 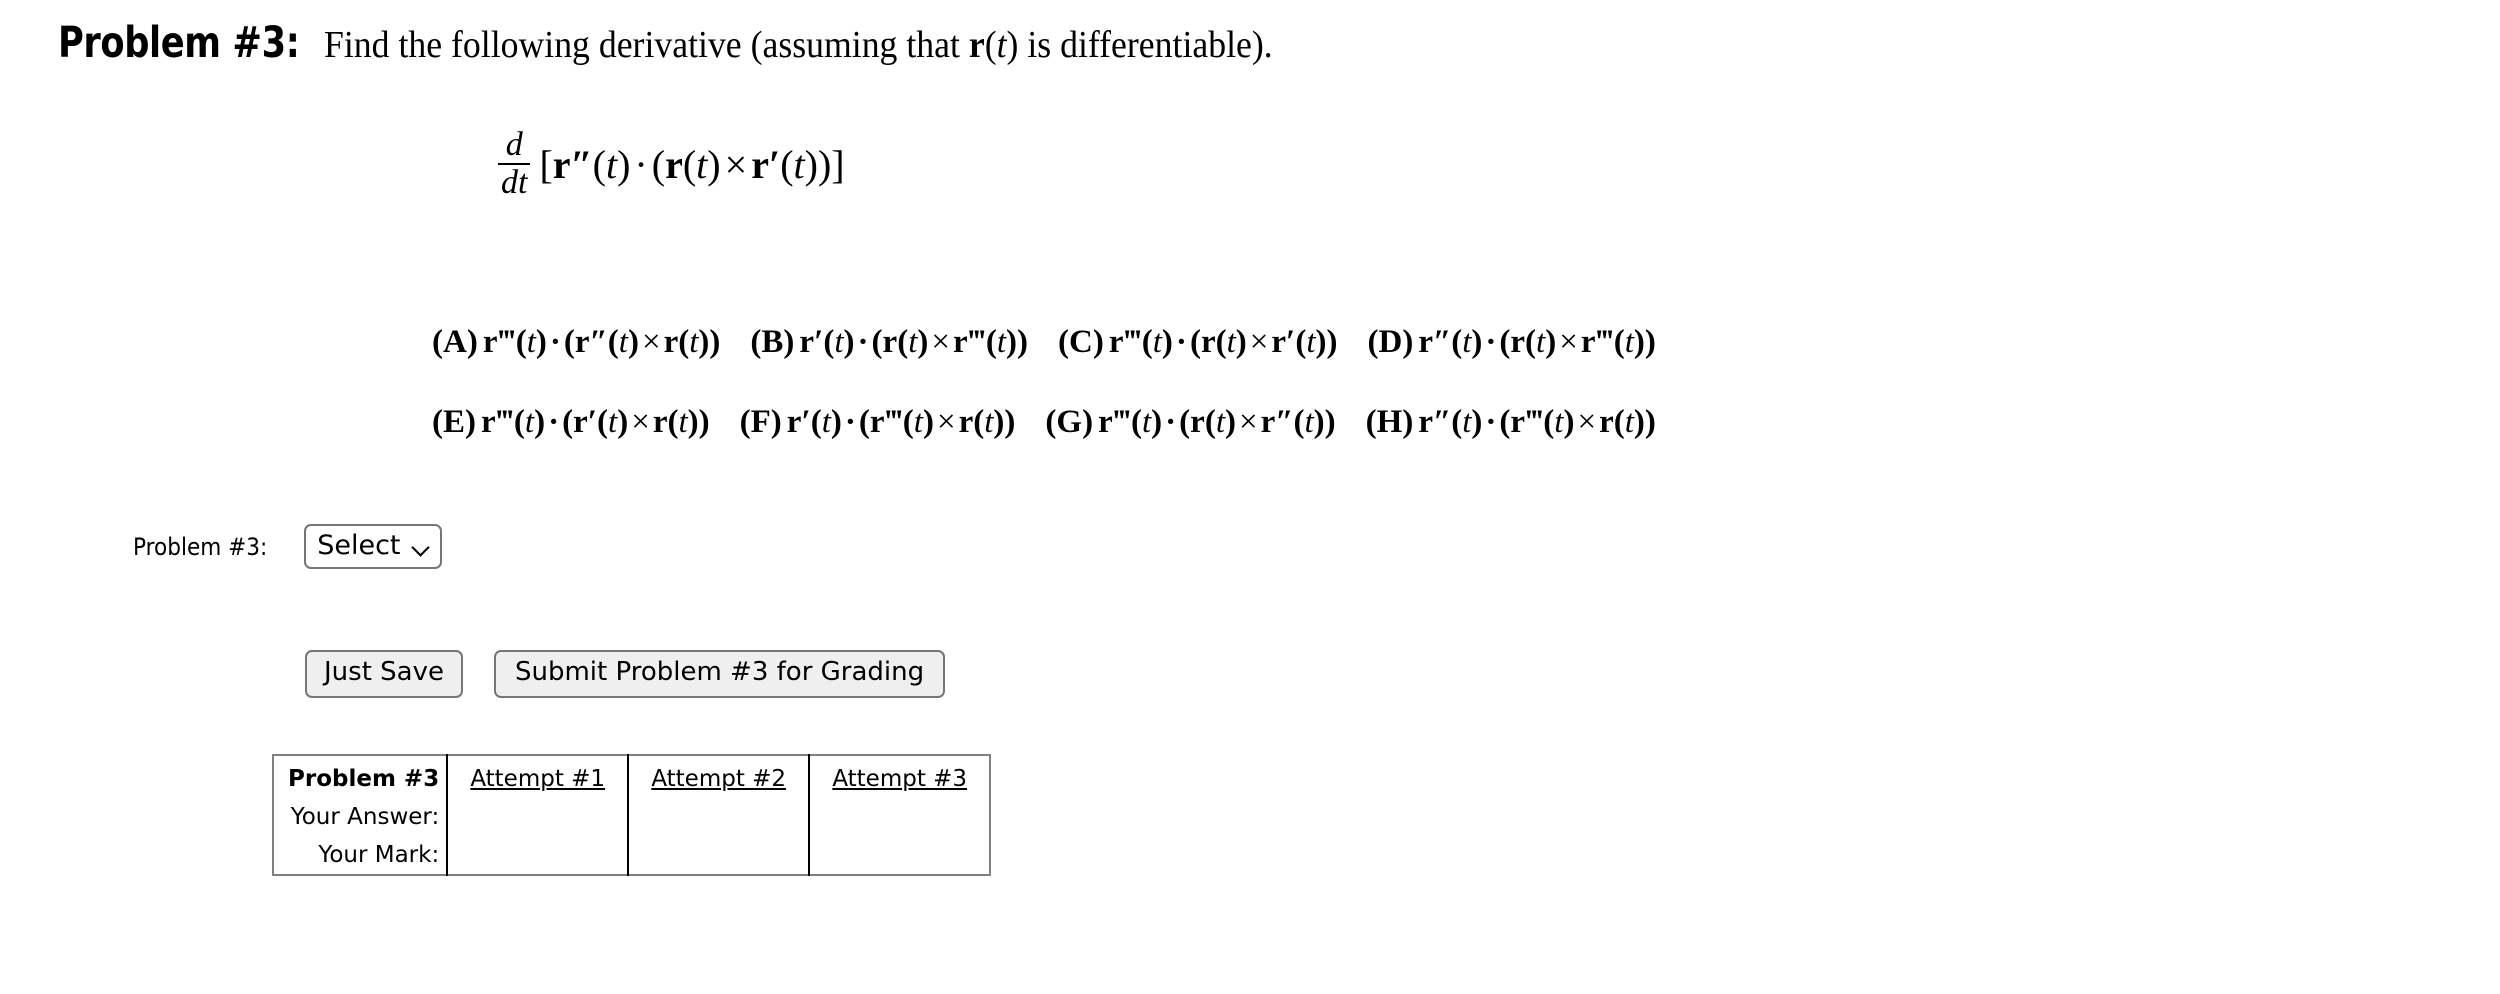 I want to click on your-answer-label: Your Answer:, so click(x=365, y=817).